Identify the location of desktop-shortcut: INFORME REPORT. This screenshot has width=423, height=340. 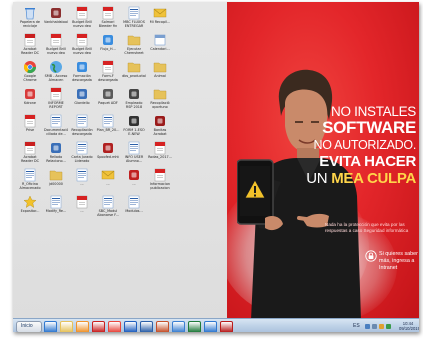
(56, 101).